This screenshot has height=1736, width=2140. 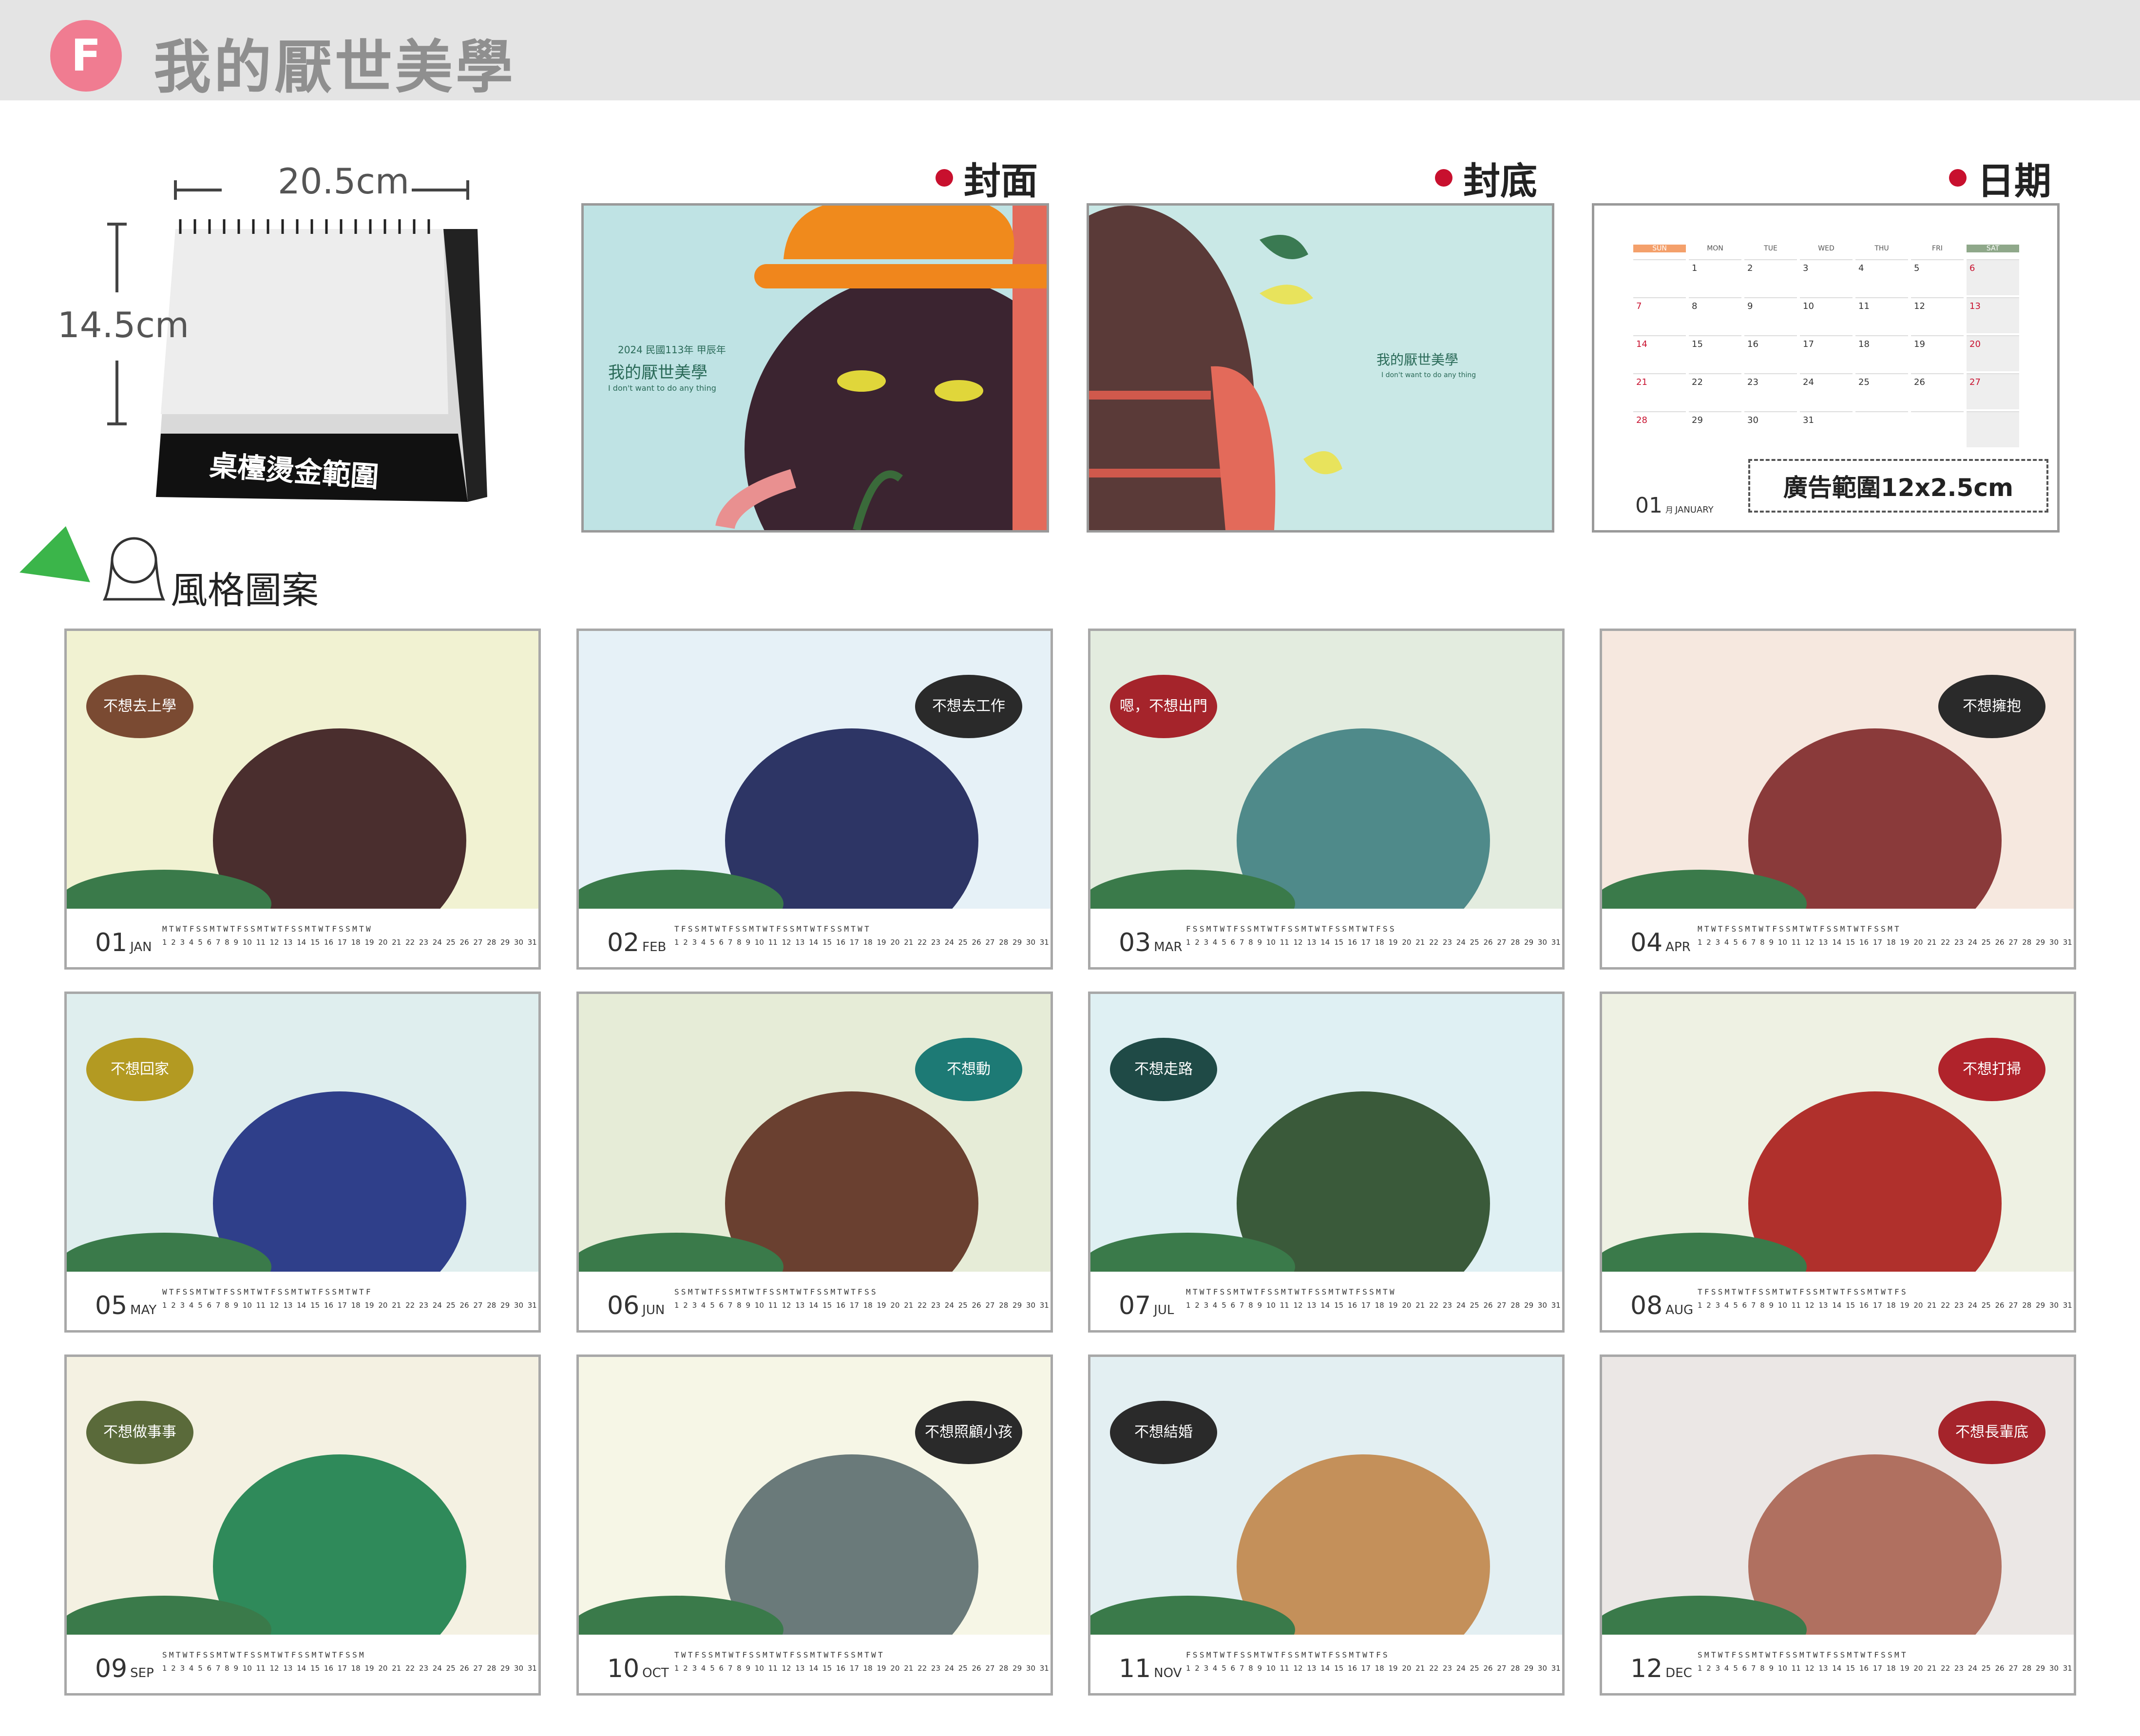 I want to click on day-cell: 23, so click(x=1771, y=391).